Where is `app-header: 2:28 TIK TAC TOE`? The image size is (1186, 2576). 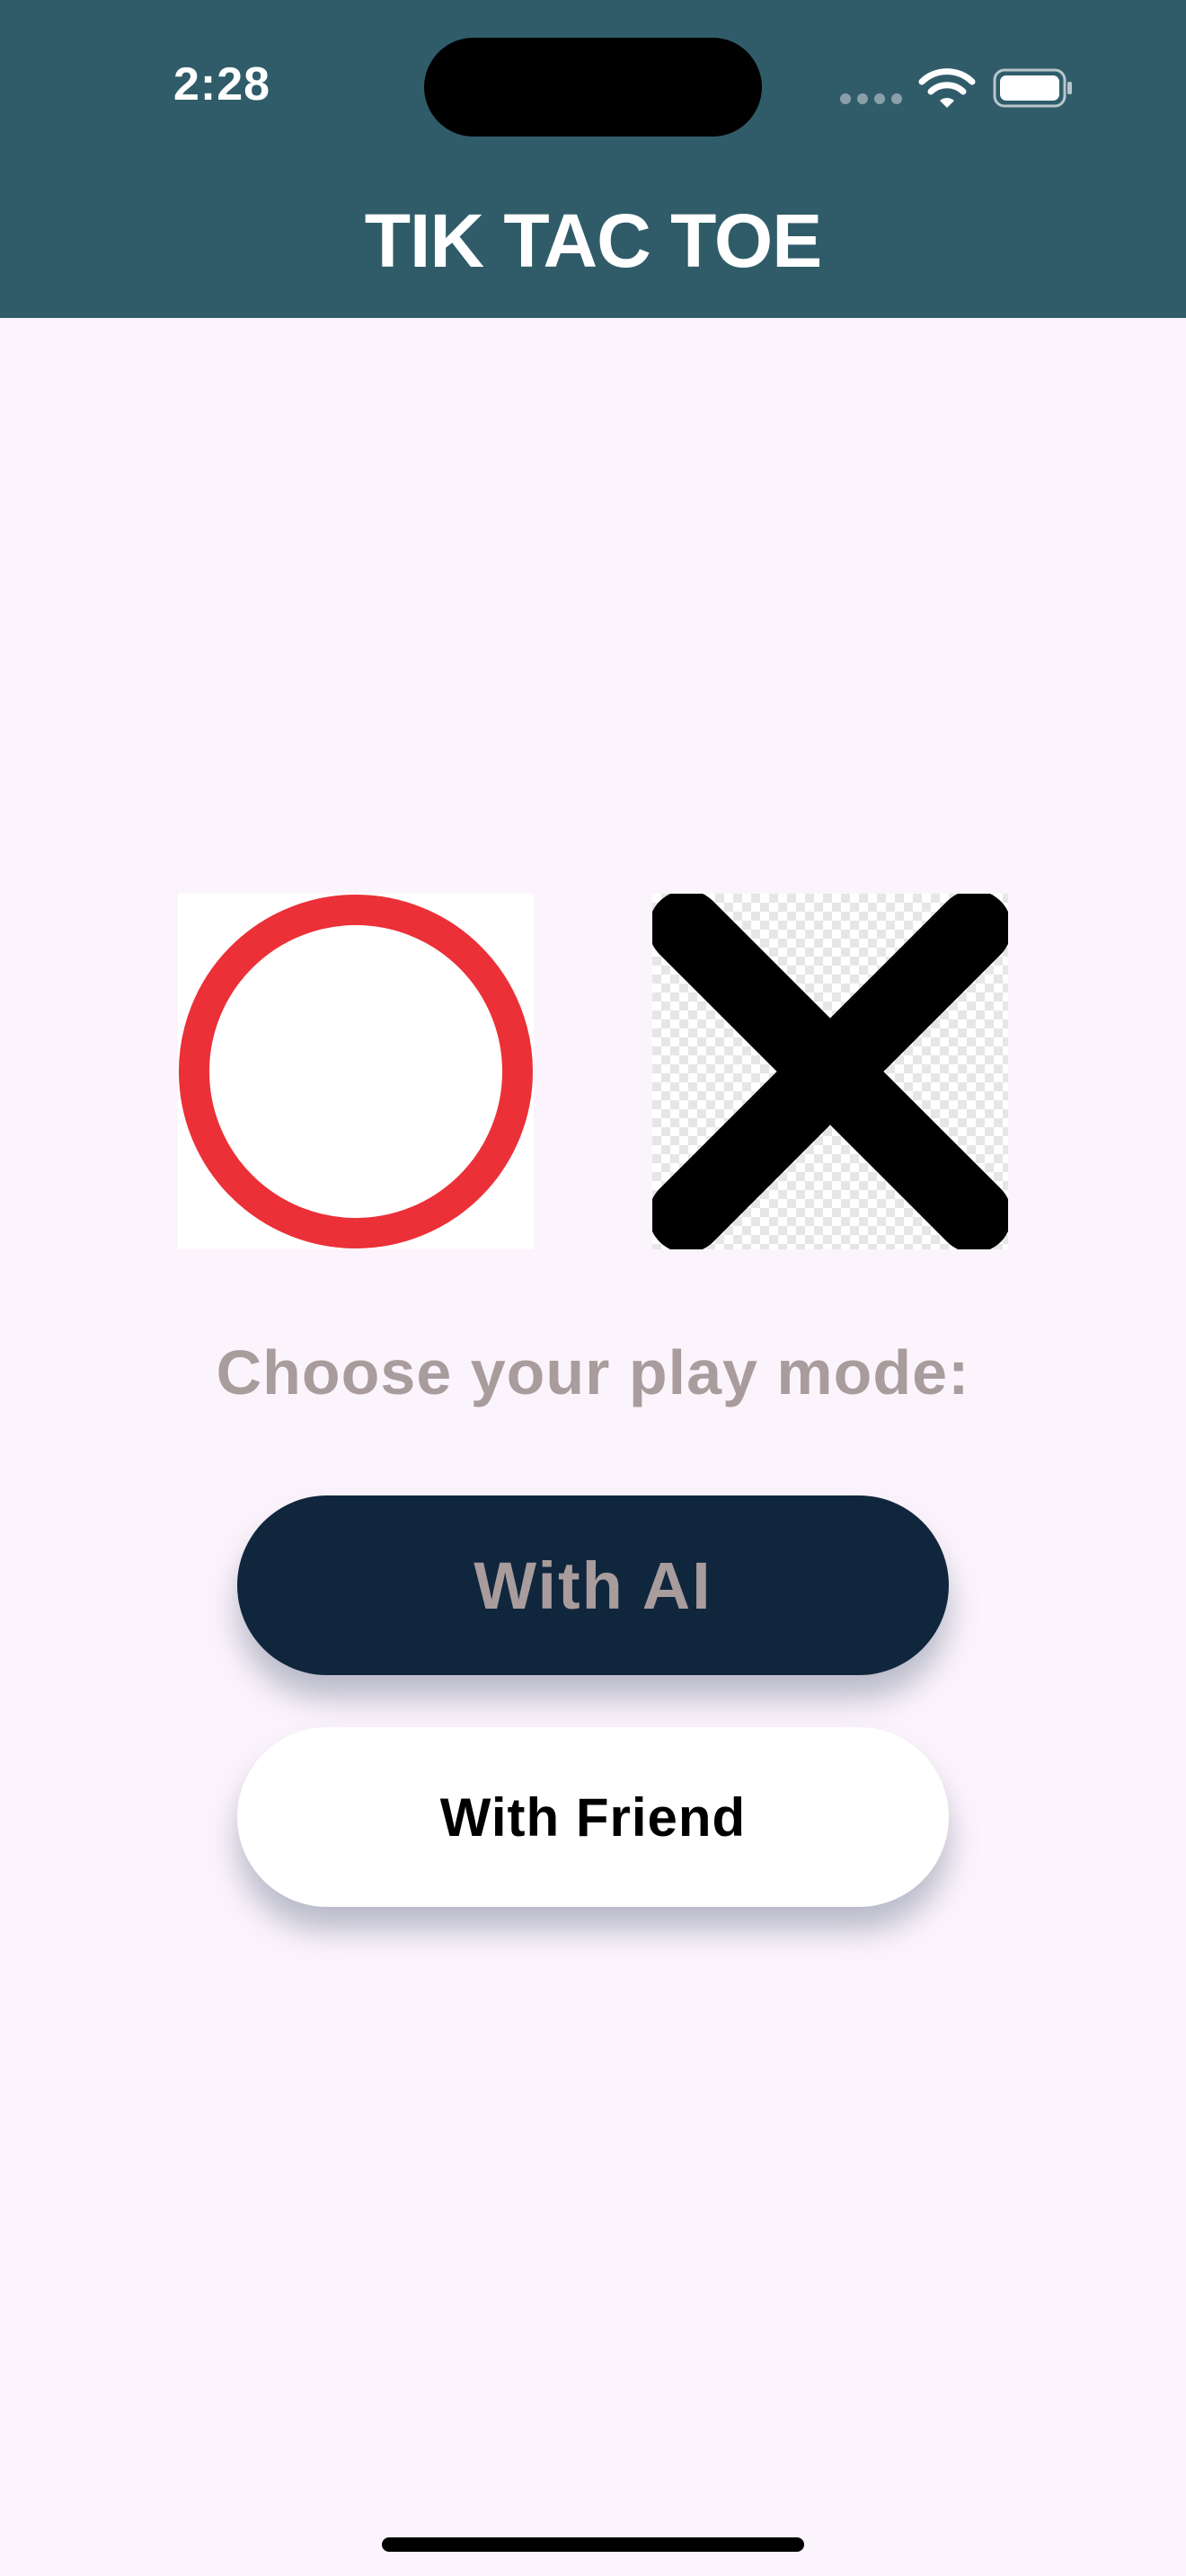 app-header: 2:28 TIK TAC TOE is located at coordinates (593, 159).